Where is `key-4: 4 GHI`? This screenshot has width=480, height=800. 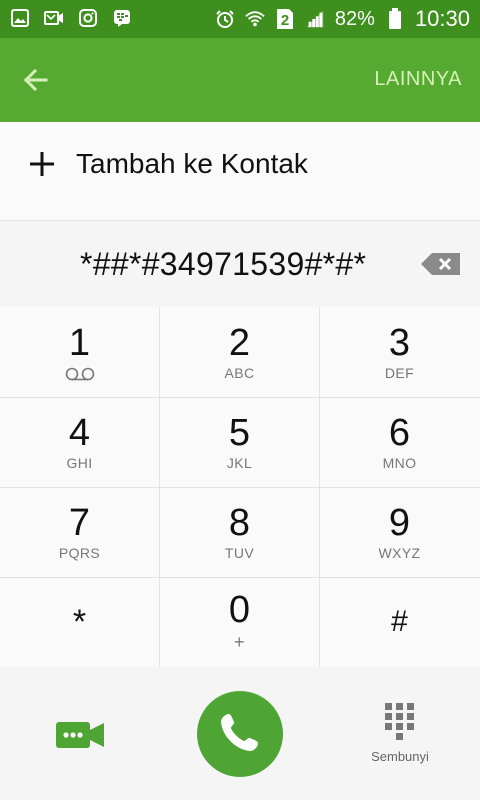 key-4: 4 GHI is located at coordinates (79, 441).